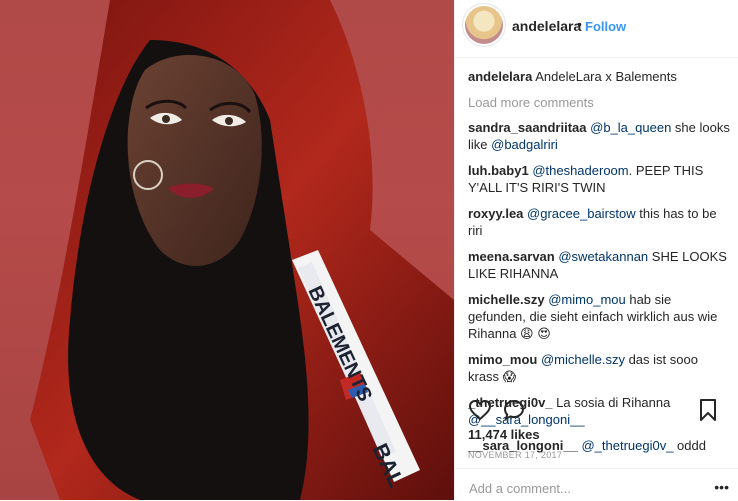  I want to click on bookmark-icon, so click(708, 410).